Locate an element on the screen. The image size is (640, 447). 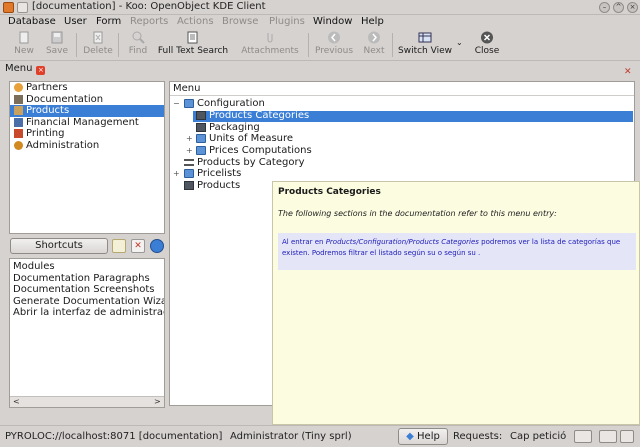
printing-icon is located at coordinates (18, 133).